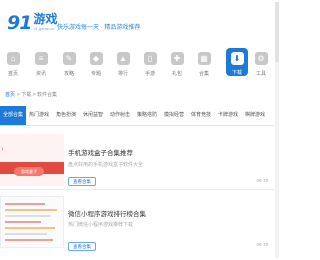 This screenshot has width=320, height=260. I want to click on phone-icon: ▯, so click(150, 58).